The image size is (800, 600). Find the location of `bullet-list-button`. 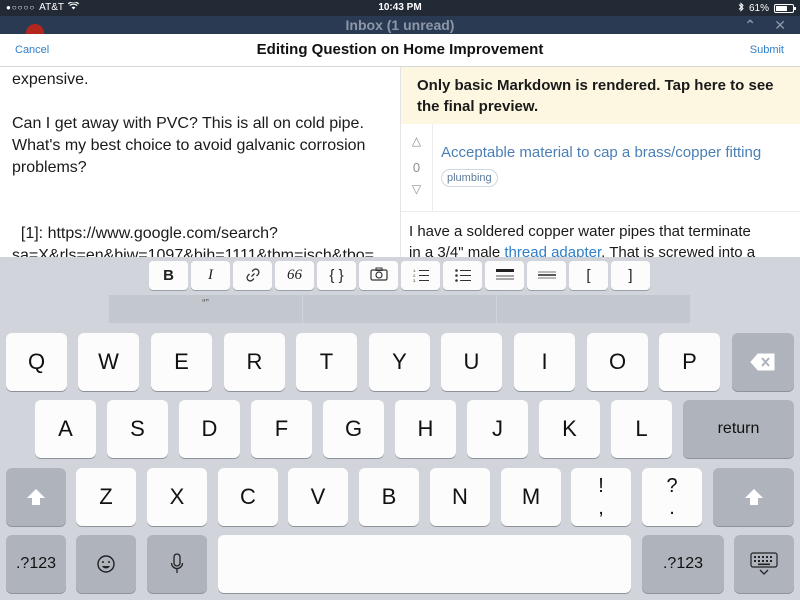

bullet-list-button is located at coordinates (462, 275).